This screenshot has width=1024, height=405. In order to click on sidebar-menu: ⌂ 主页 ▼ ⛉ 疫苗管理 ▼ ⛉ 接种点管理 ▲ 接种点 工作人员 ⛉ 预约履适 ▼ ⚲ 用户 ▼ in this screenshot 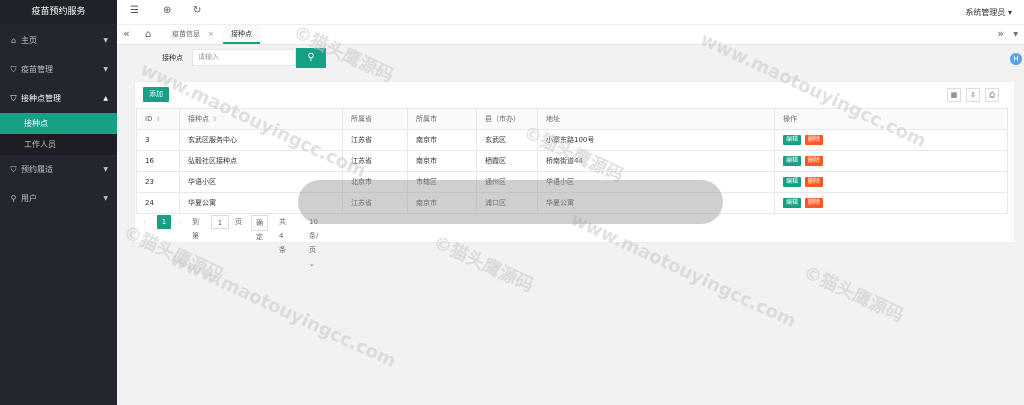, I will do `click(58, 119)`.